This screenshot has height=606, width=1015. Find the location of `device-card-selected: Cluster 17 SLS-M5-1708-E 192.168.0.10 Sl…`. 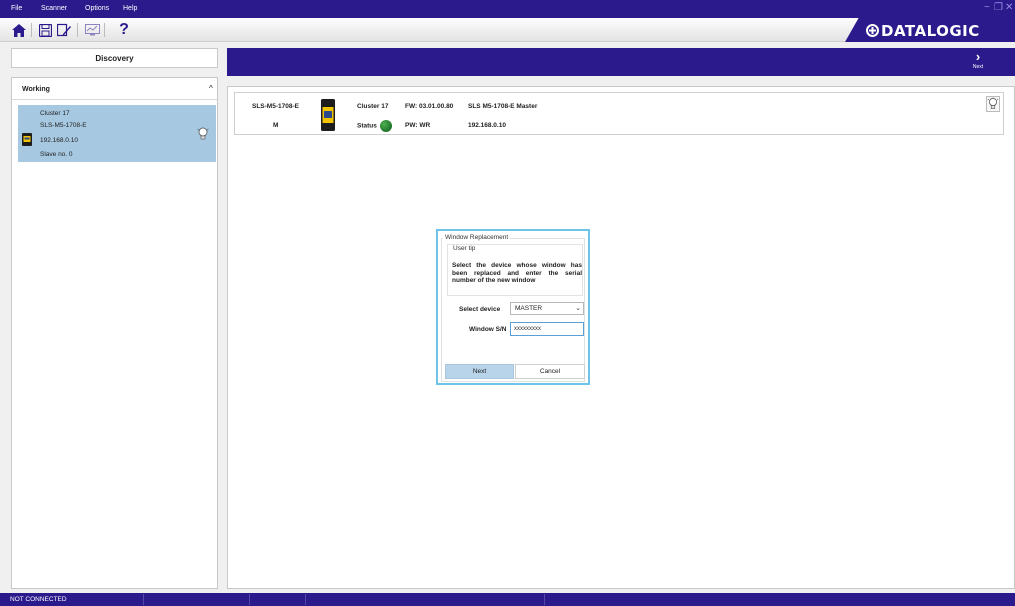

device-card-selected: Cluster 17 SLS-M5-1708-E 192.168.0.10 Sl… is located at coordinates (117, 133).